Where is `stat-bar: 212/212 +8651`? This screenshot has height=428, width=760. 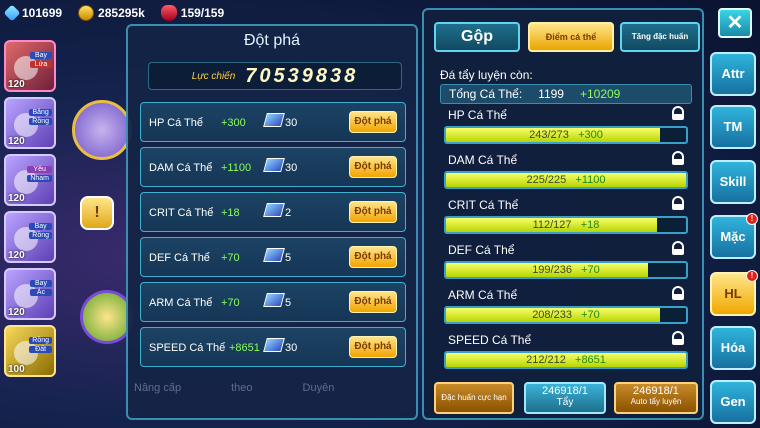
stat-bar: 212/212 +8651 is located at coordinates (566, 360).